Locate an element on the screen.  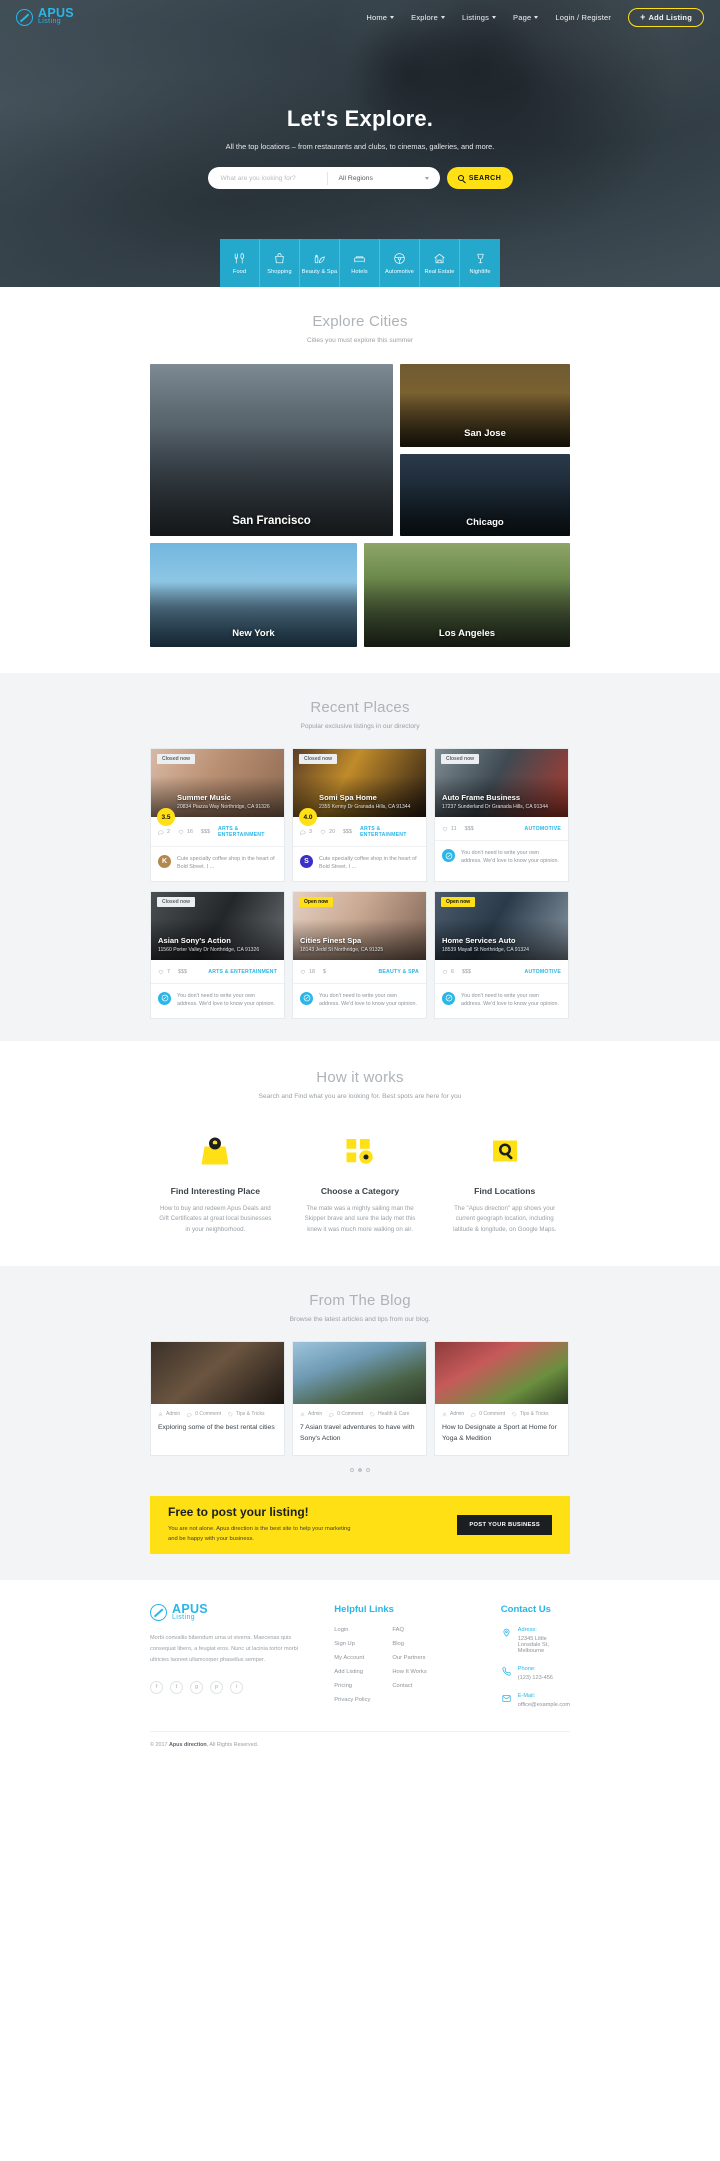
nav-label: Page is located at coordinates (522, 17).